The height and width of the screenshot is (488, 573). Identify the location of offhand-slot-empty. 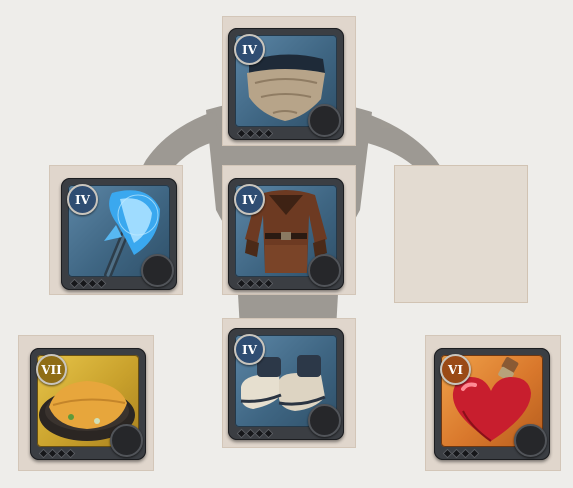
(461, 234).